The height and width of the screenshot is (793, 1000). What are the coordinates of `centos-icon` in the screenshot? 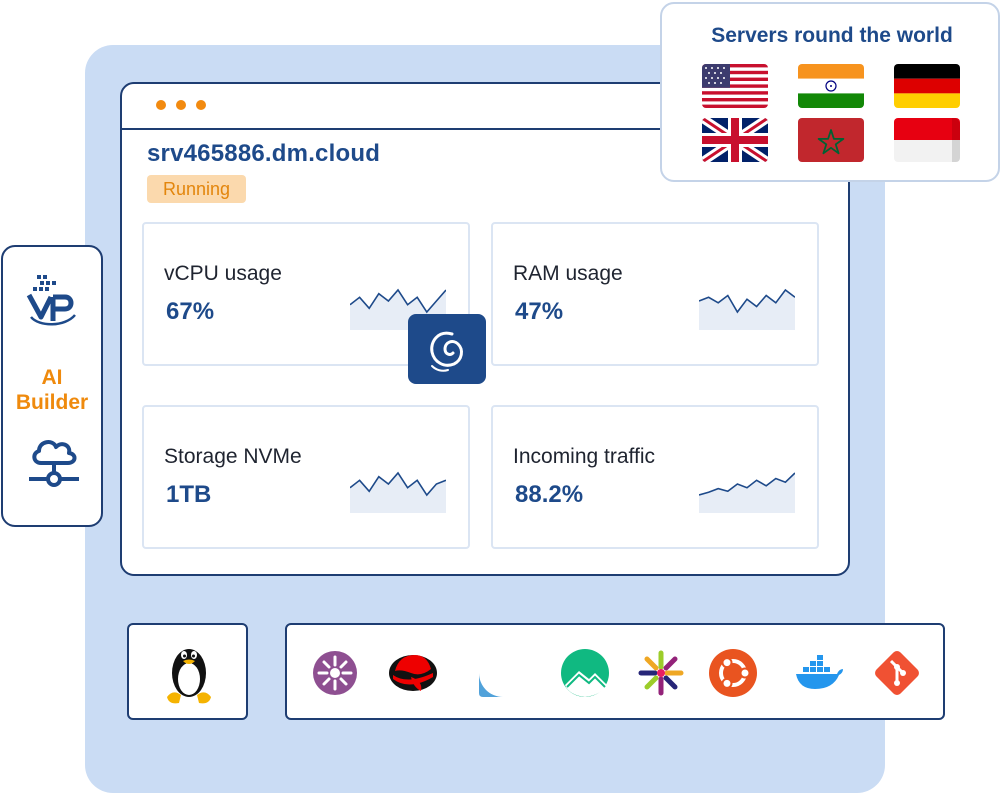 It's located at (661, 673).